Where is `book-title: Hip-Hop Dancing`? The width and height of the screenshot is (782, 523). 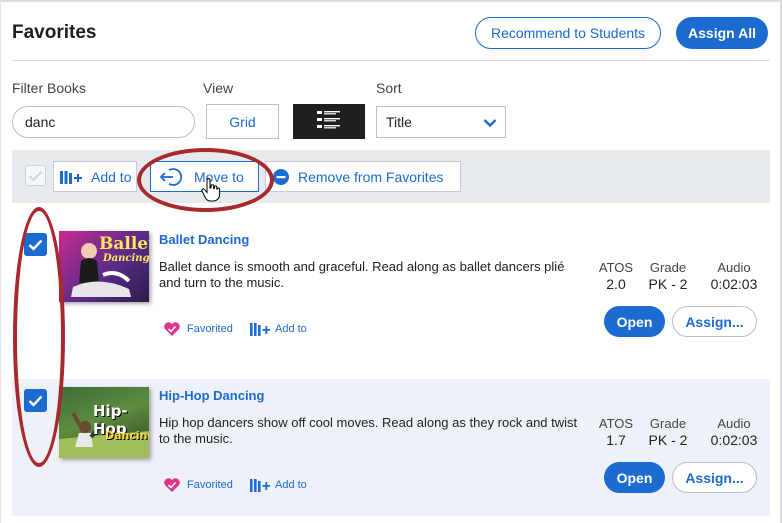
book-title: Hip-Hop Dancing is located at coordinates (211, 395).